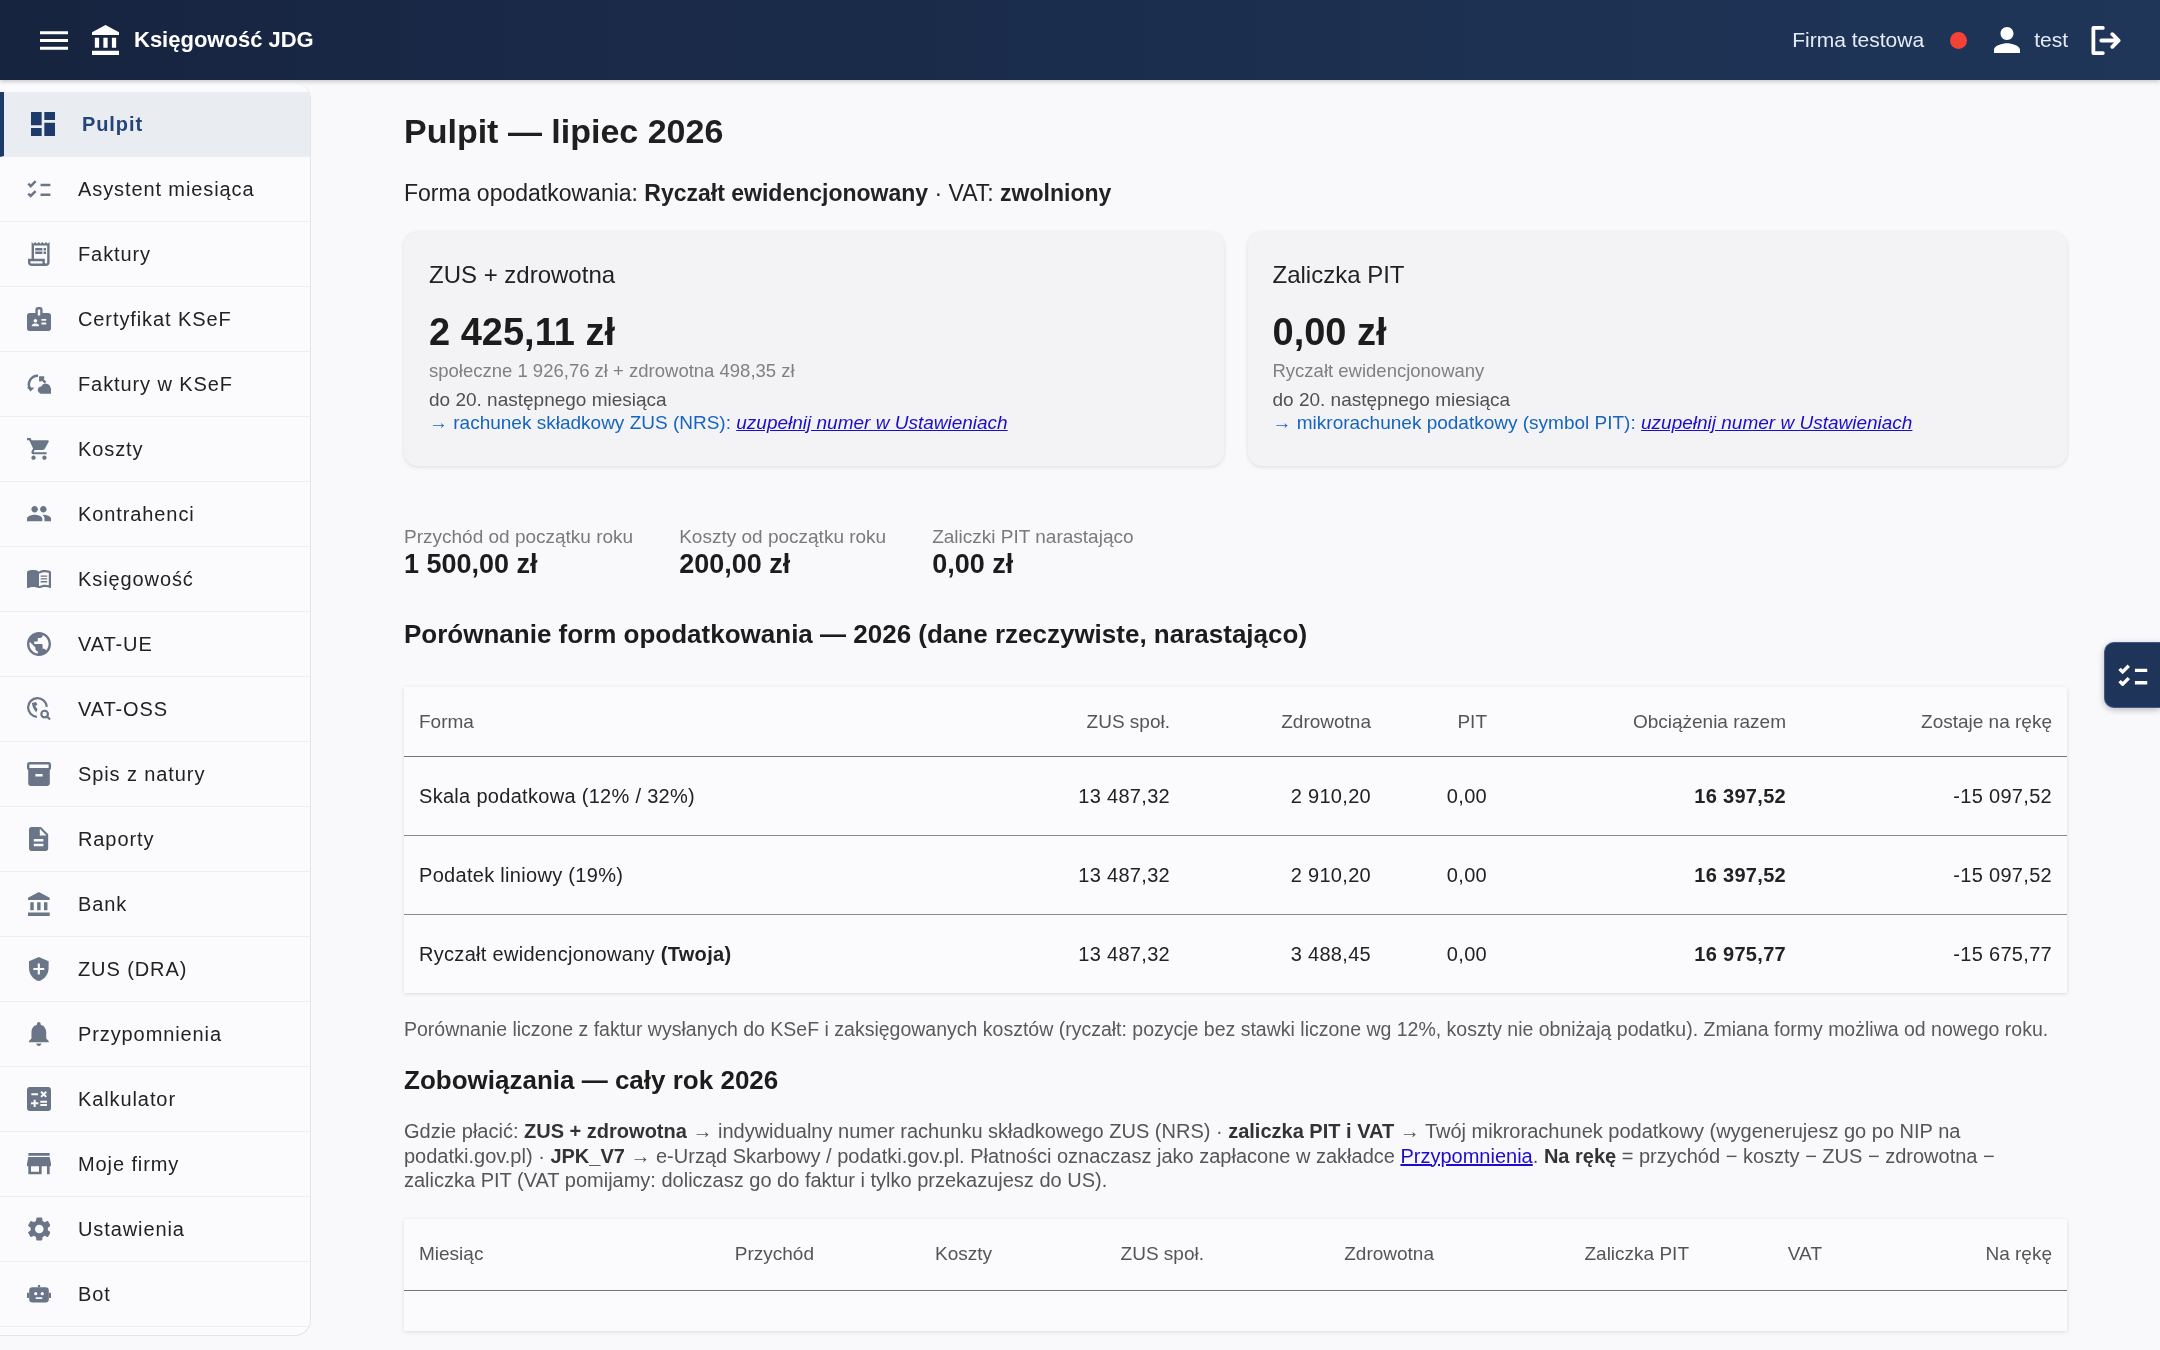 The height and width of the screenshot is (1350, 2160). Describe the element at coordinates (523, 275) in the screenshot. I see `card-title: ZUS + zdrowotna` at that location.